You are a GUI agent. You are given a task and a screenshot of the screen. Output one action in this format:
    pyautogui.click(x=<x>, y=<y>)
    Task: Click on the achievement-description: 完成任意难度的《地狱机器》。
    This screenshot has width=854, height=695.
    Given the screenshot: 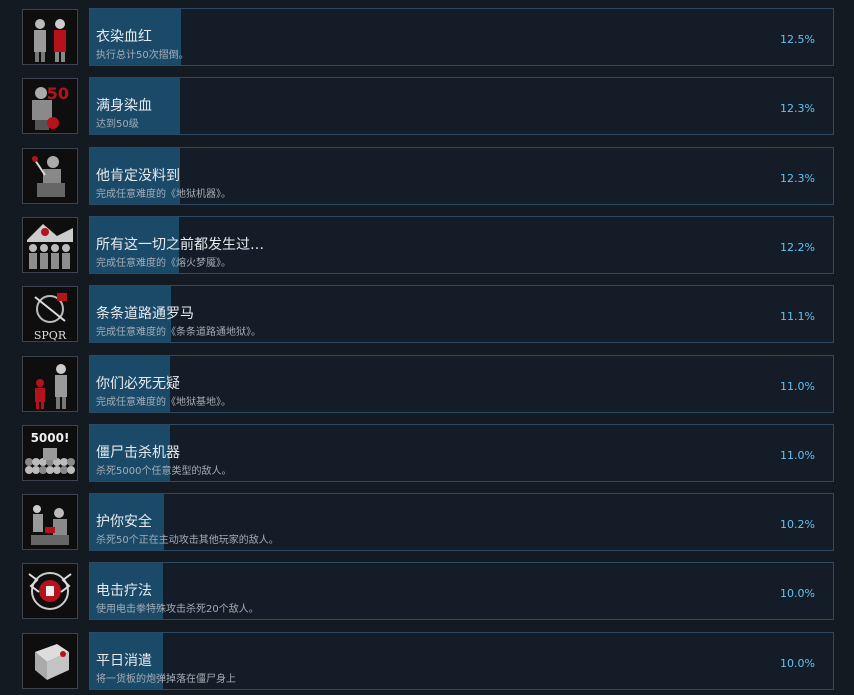 What is the action you would take?
    pyautogui.click(x=163, y=194)
    